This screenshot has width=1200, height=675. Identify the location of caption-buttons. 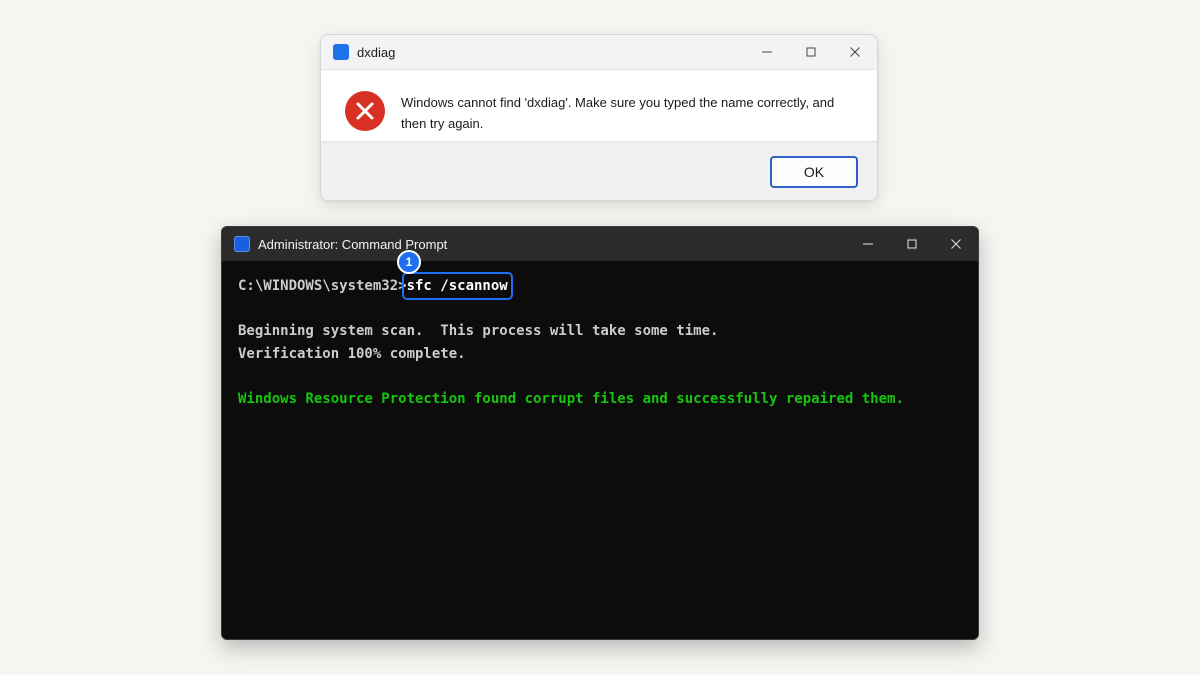
(811, 52).